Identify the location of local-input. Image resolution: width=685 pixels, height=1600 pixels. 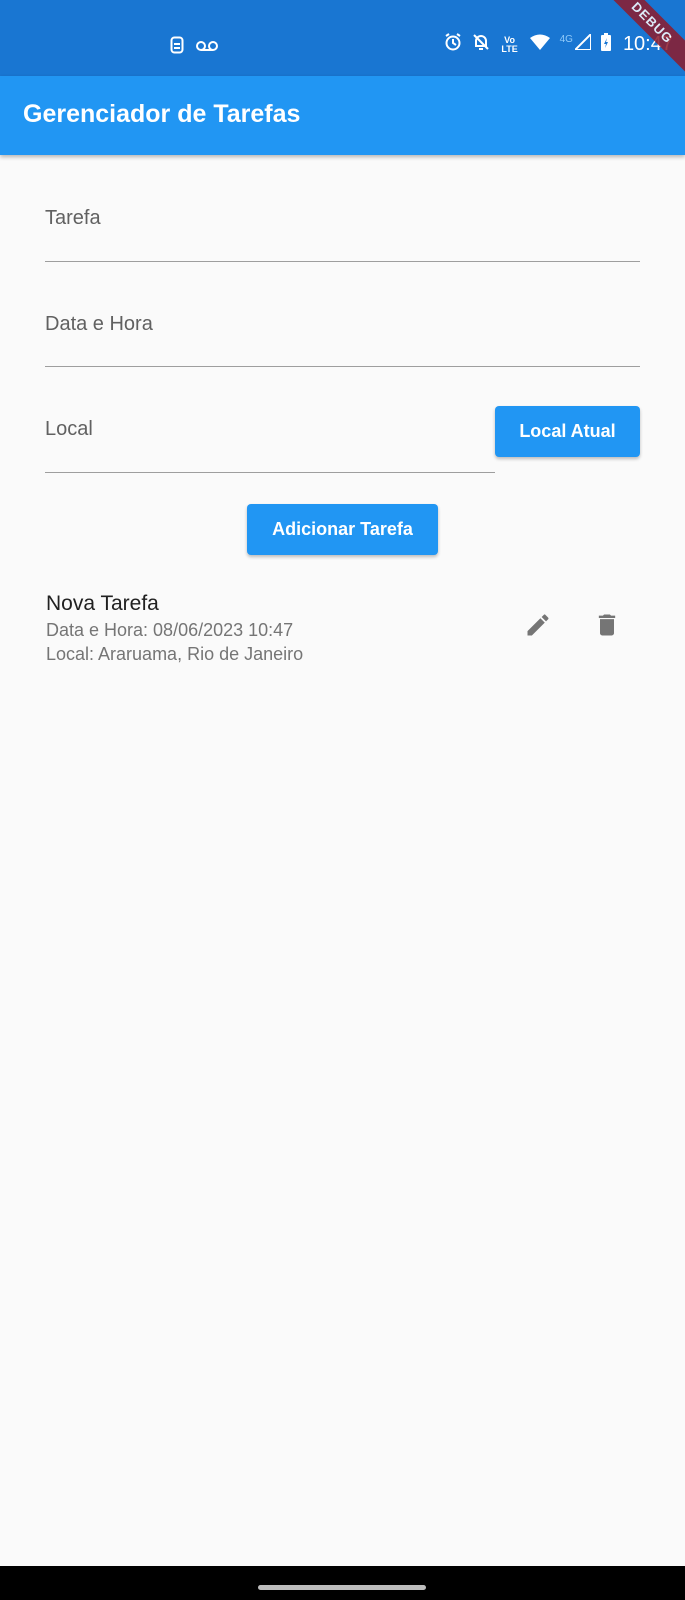
(270, 429).